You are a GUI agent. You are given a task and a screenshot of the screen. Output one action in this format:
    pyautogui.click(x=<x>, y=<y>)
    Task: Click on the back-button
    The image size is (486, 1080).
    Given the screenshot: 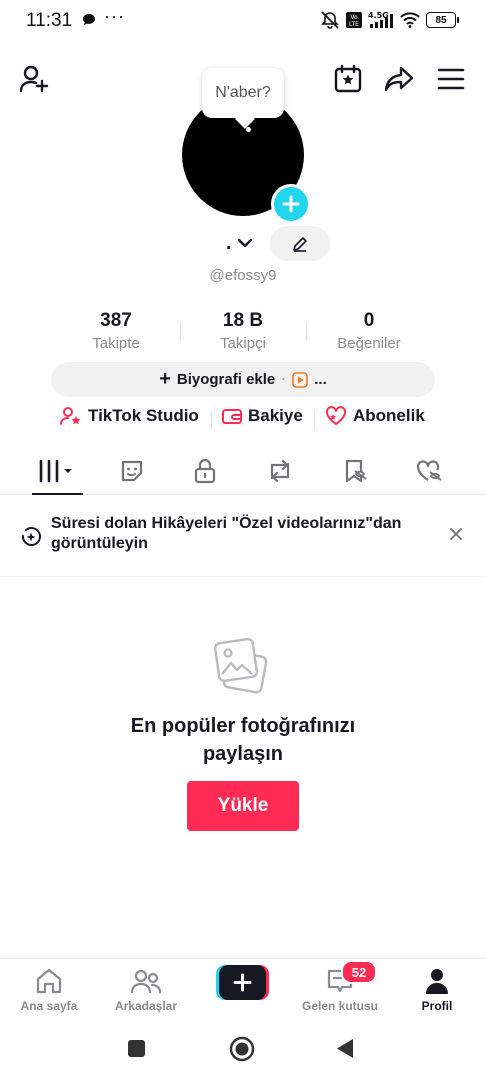 What is the action you would take?
    pyautogui.click(x=345, y=1048)
    